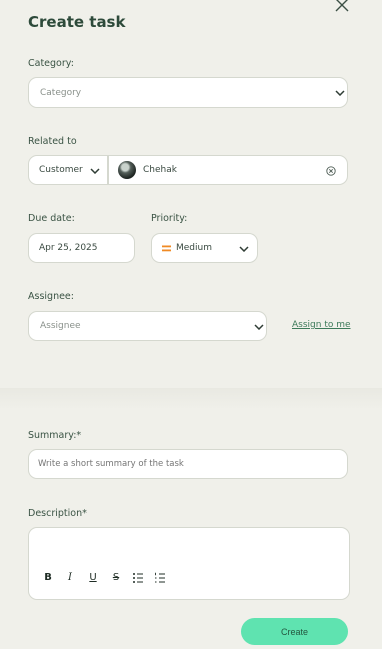 The height and width of the screenshot is (649, 382). Describe the element at coordinates (189, 563) in the screenshot. I see `description-editor` at that location.